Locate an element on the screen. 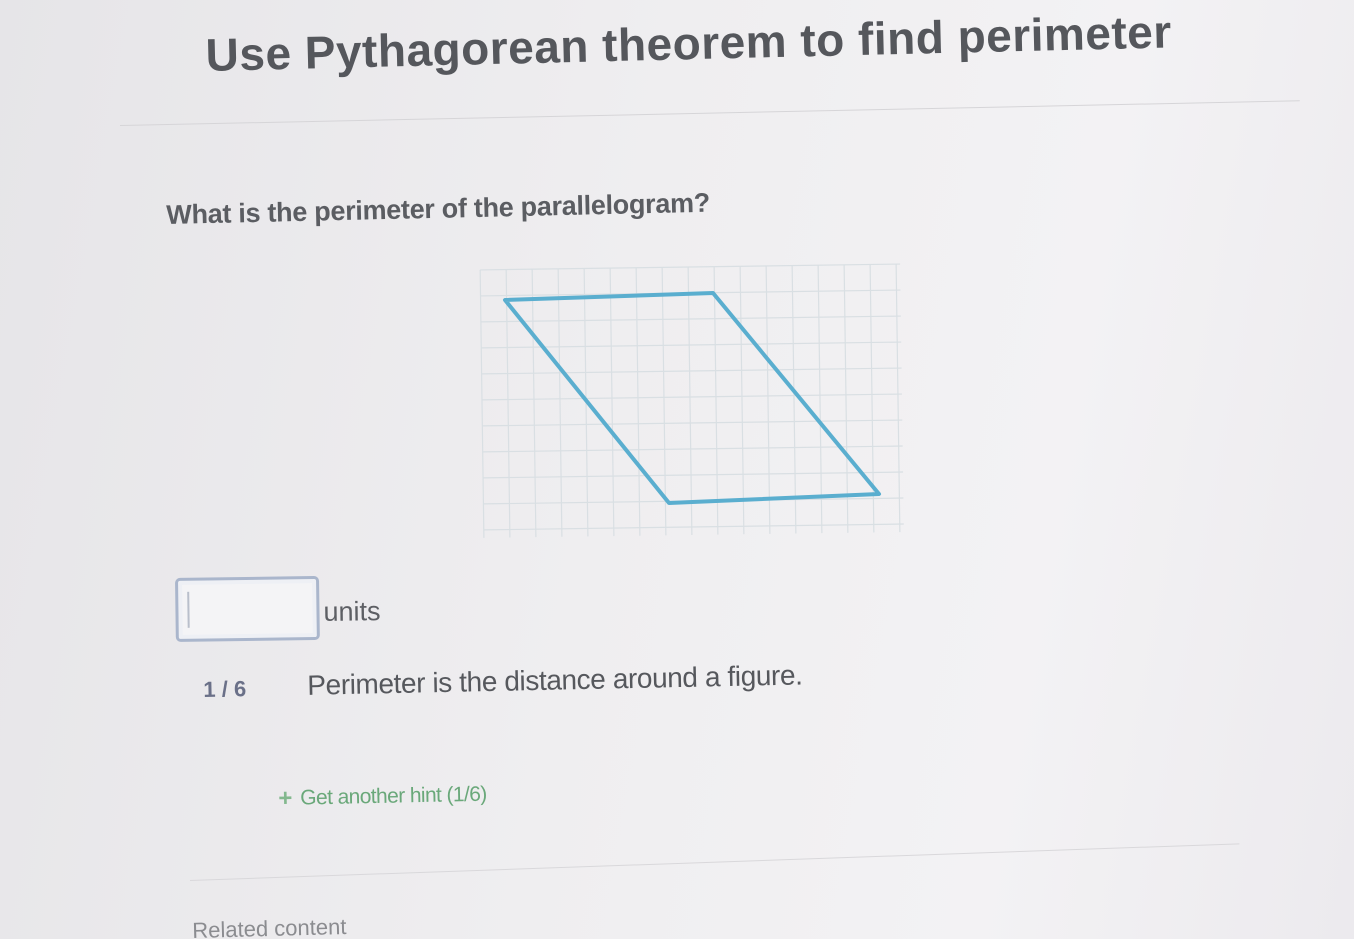  related-content-heading: Related content is located at coordinates (269, 926).